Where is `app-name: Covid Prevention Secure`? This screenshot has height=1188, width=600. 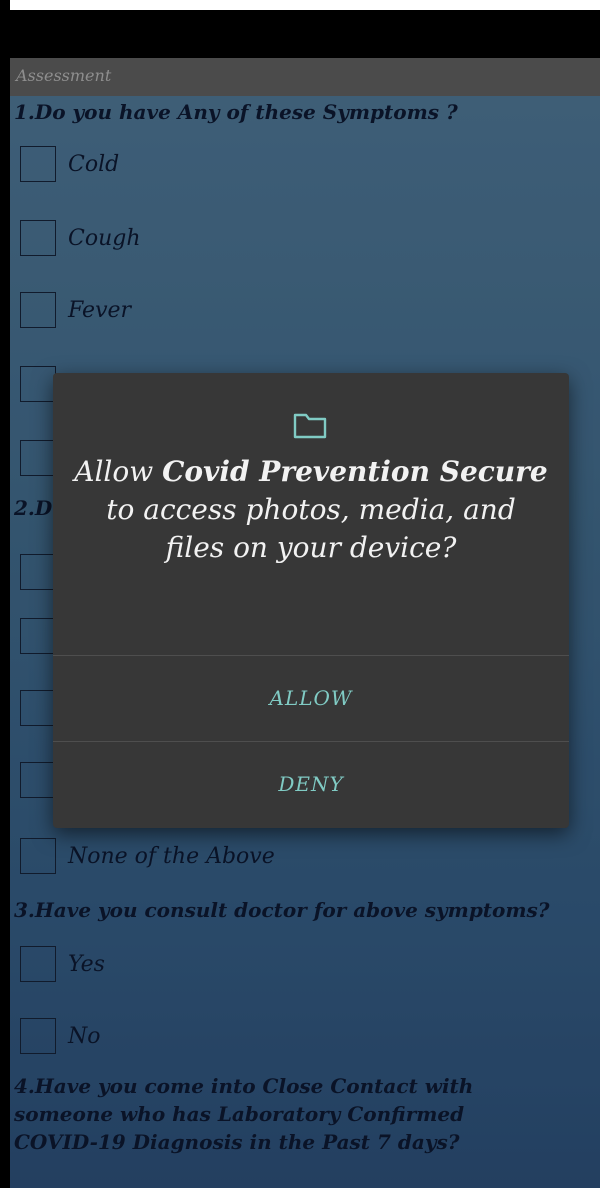
app-name: Covid Prevention Secure is located at coordinates (355, 471).